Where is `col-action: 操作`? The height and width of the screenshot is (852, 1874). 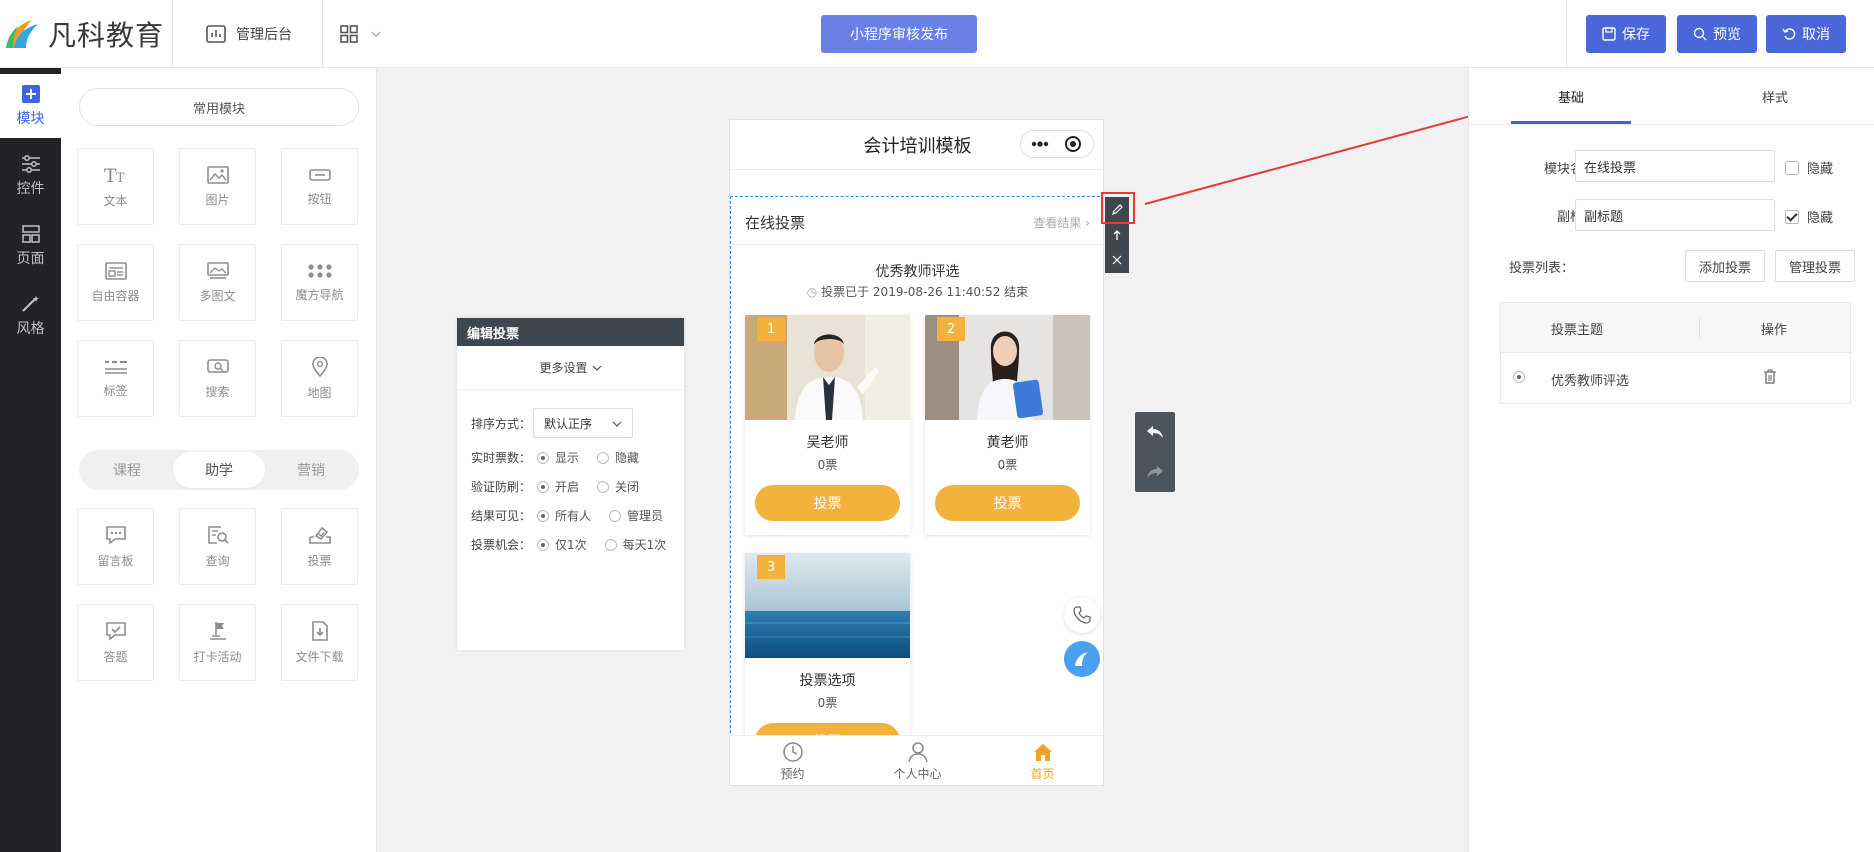
col-action: 操作 is located at coordinates (1774, 330).